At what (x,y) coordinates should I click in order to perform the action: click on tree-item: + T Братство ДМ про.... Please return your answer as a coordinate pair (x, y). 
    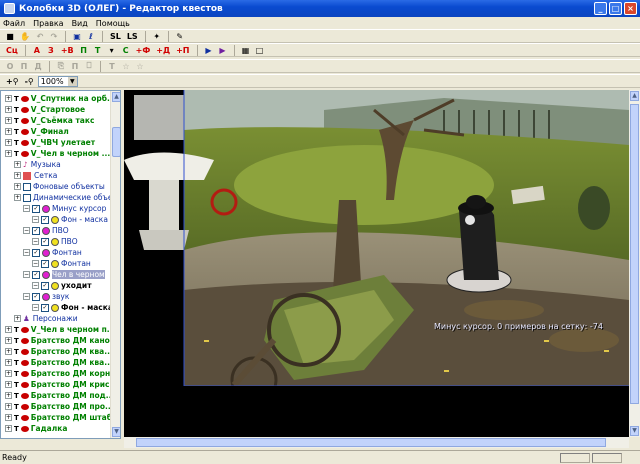
    Looking at the image, I should click on (59, 406).